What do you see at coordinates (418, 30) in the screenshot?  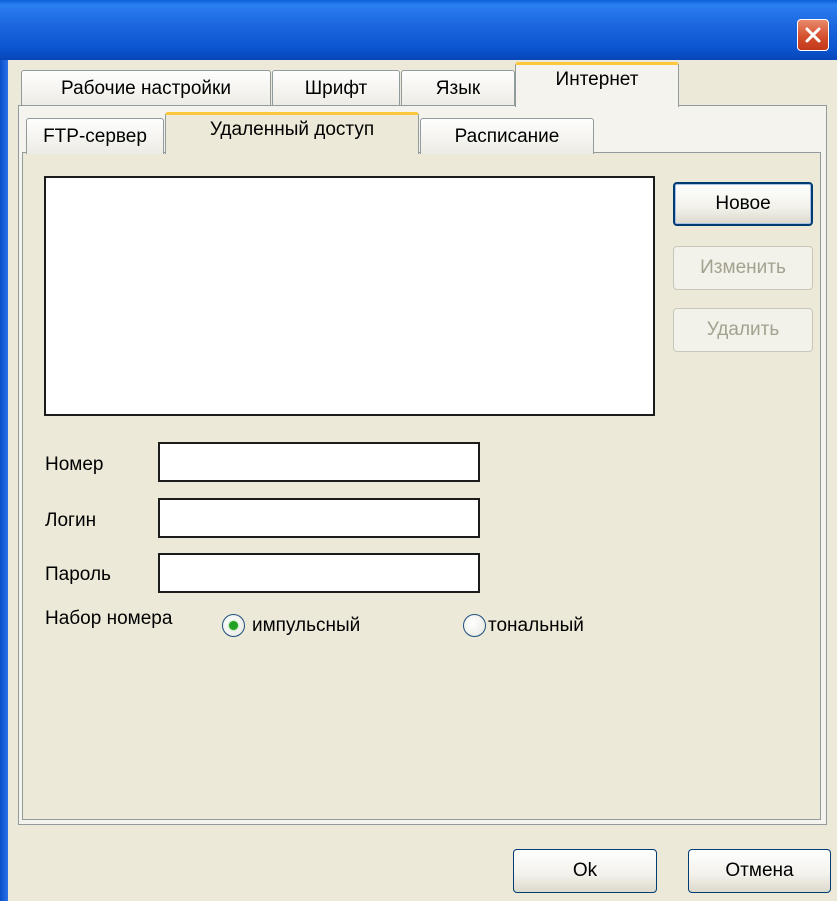 I see `title-bar` at bounding box center [418, 30].